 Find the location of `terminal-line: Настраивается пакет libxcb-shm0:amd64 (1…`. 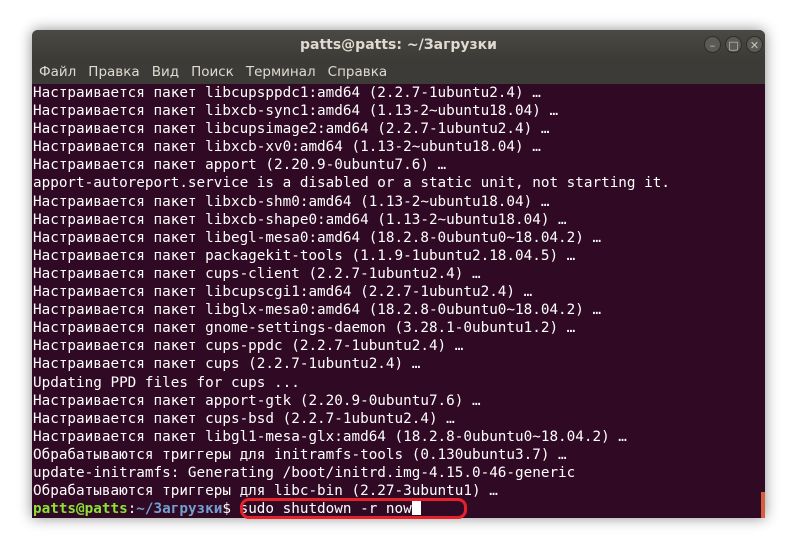

terminal-line: Настраивается пакет libxcb-shm0:amd64 (1… is located at coordinates (291, 201).